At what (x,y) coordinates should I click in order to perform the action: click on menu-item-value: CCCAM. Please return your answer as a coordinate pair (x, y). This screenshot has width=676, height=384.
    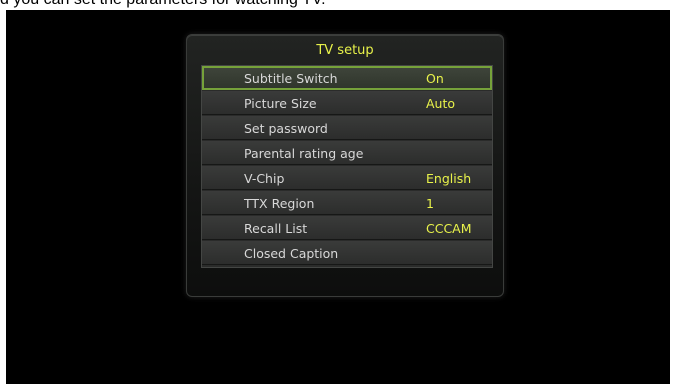
    Looking at the image, I should click on (449, 228).